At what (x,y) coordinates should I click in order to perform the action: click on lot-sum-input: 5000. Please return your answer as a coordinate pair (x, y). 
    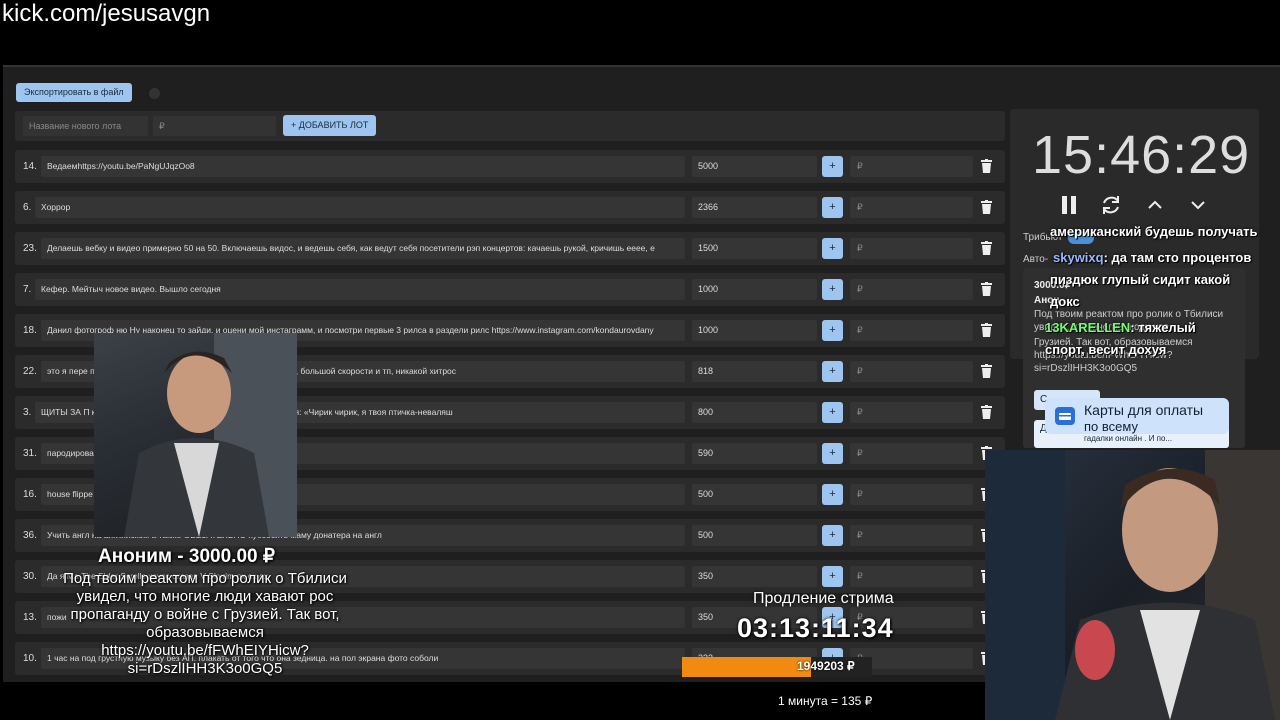
    Looking at the image, I should click on (754, 166).